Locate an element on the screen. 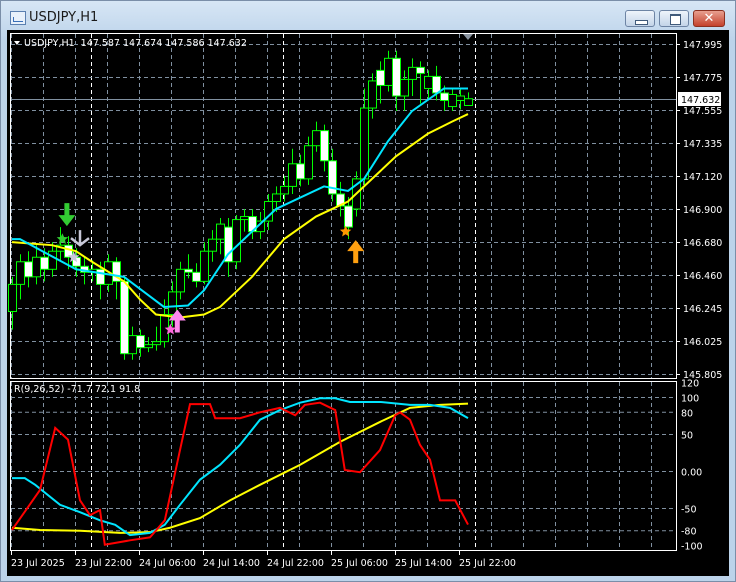 The height and width of the screenshot is (582, 736). close-button: ✕ is located at coordinates (709, 18).